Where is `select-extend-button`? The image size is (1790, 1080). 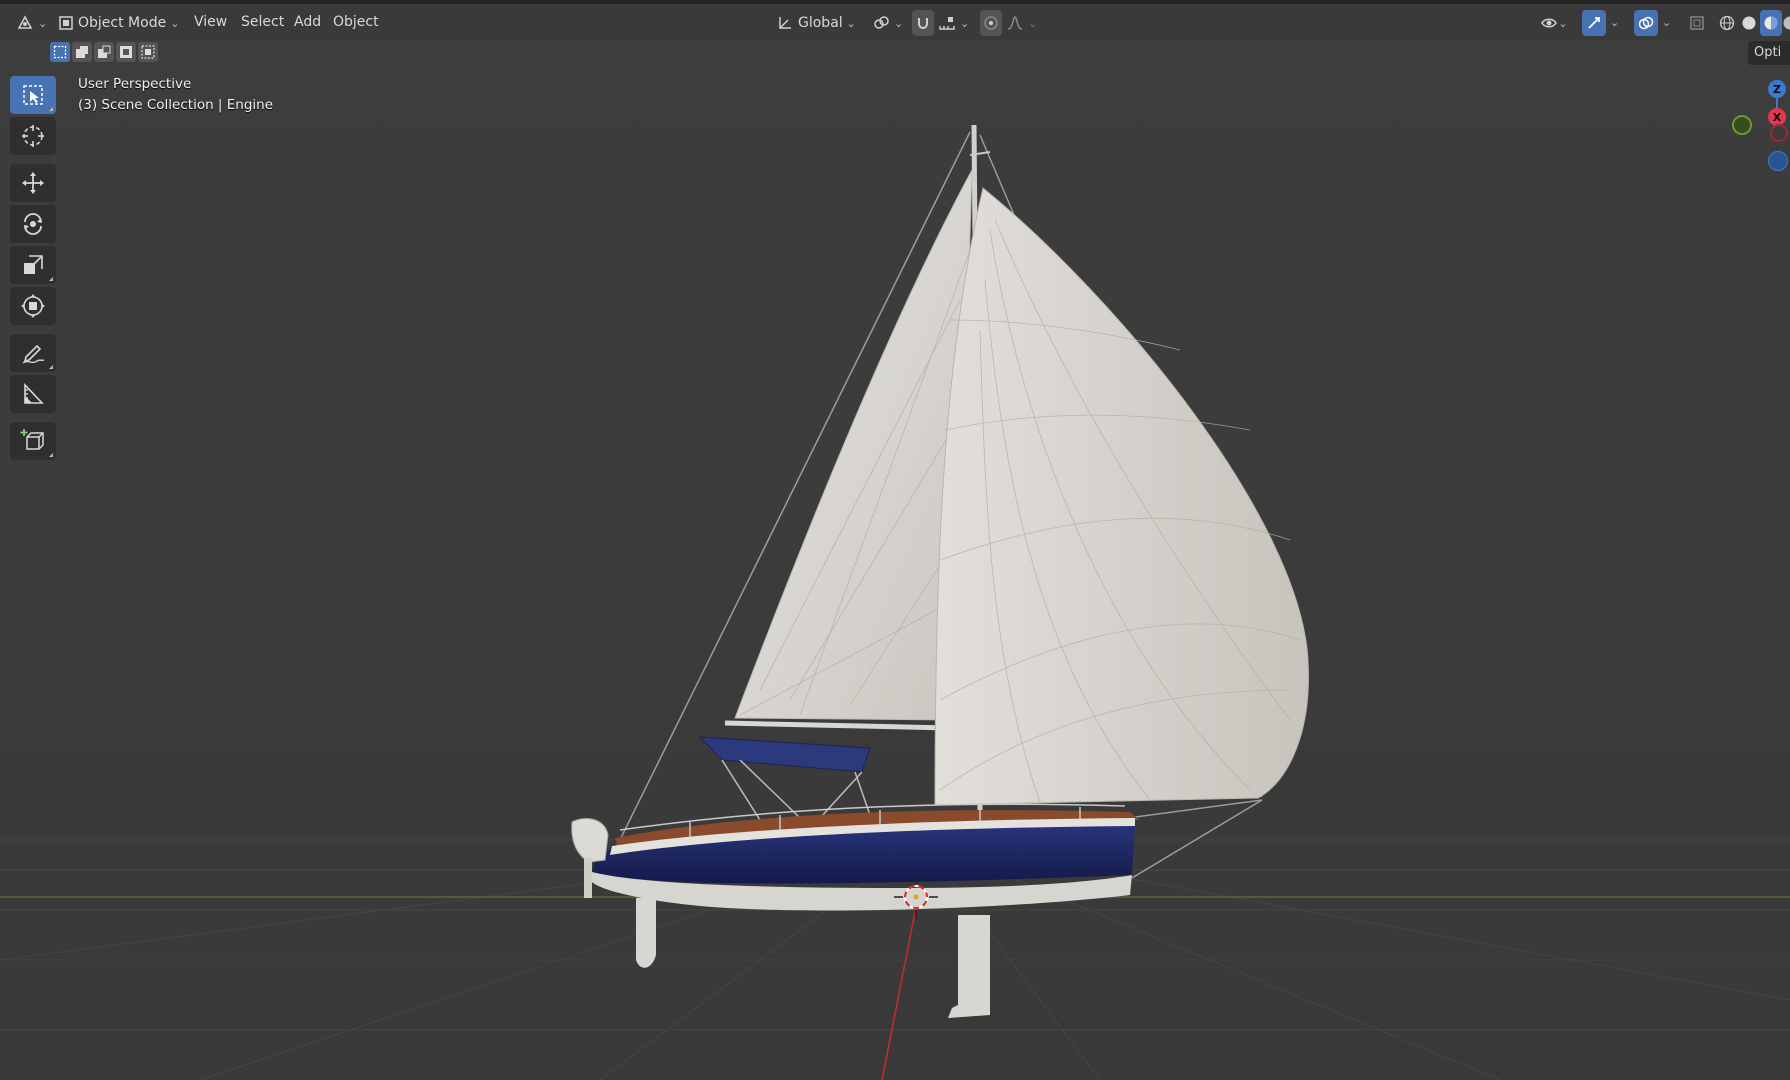
select-extend-button is located at coordinates (82, 52).